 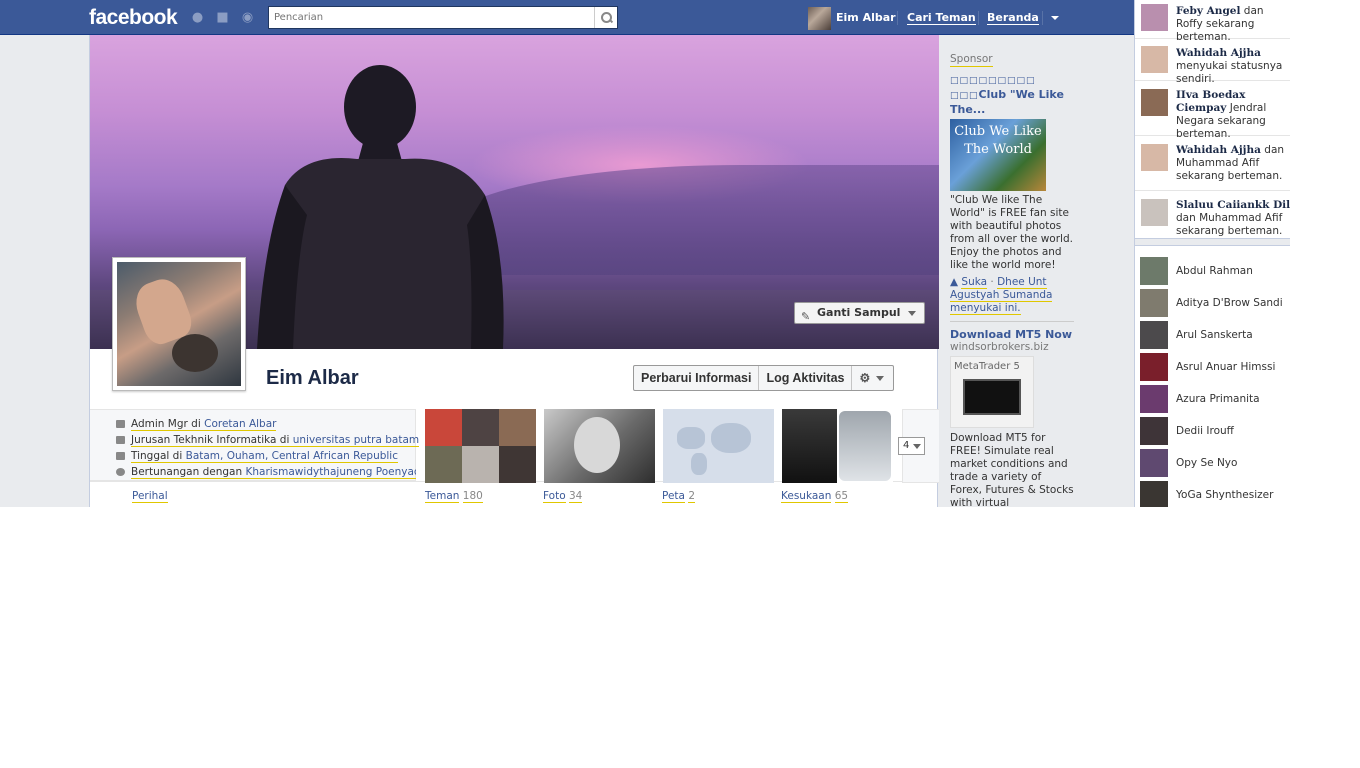 What do you see at coordinates (697, 378) in the screenshot?
I see `update-info-button: Perbarui Informasi` at bounding box center [697, 378].